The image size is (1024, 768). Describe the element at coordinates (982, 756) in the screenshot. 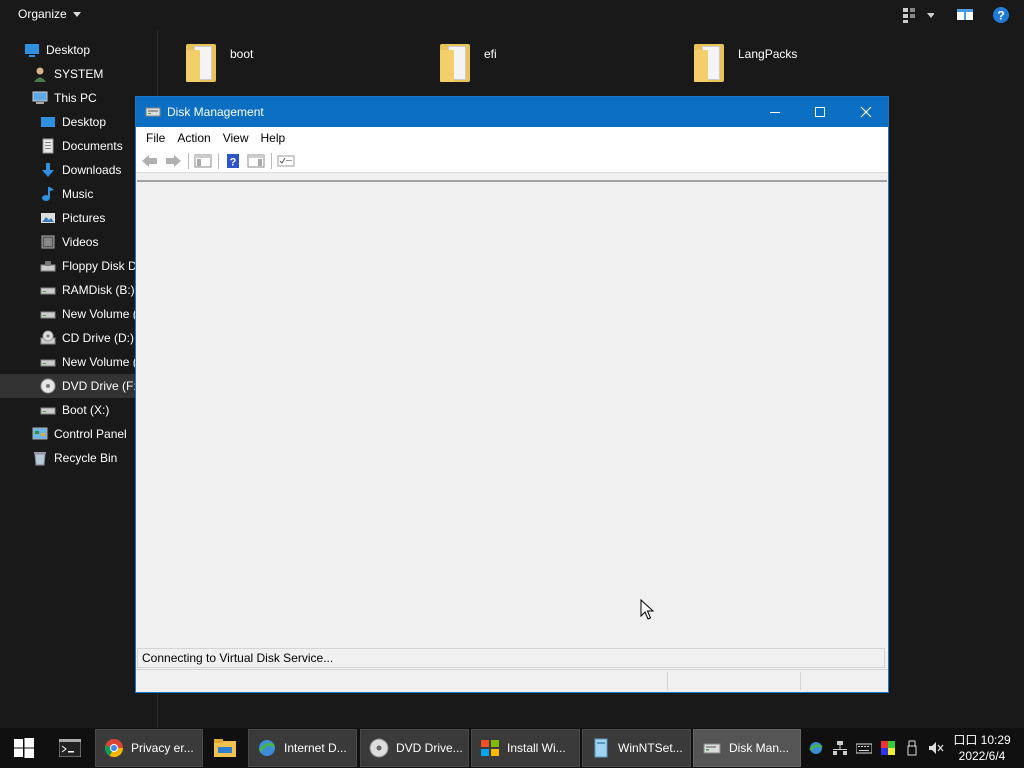

I see `clock-date: 2022/6/4` at that location.